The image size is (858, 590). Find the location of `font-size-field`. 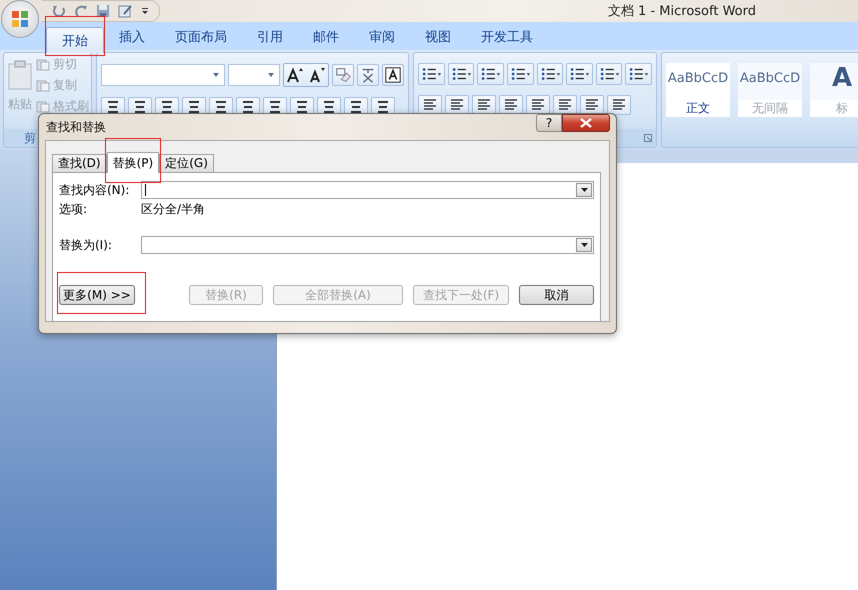

font-size-field is located at coordinates (254, 75).